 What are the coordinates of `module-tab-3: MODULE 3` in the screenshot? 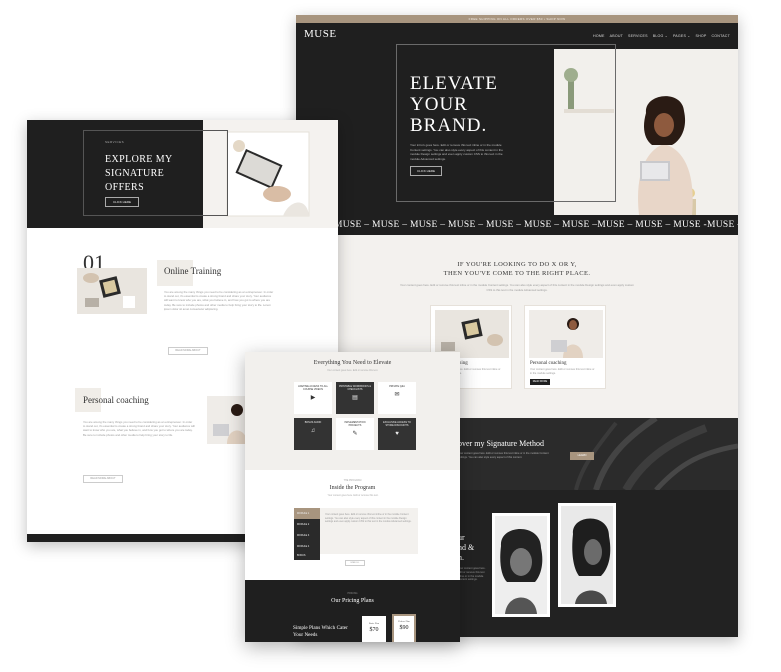 It's located at (307, 535).